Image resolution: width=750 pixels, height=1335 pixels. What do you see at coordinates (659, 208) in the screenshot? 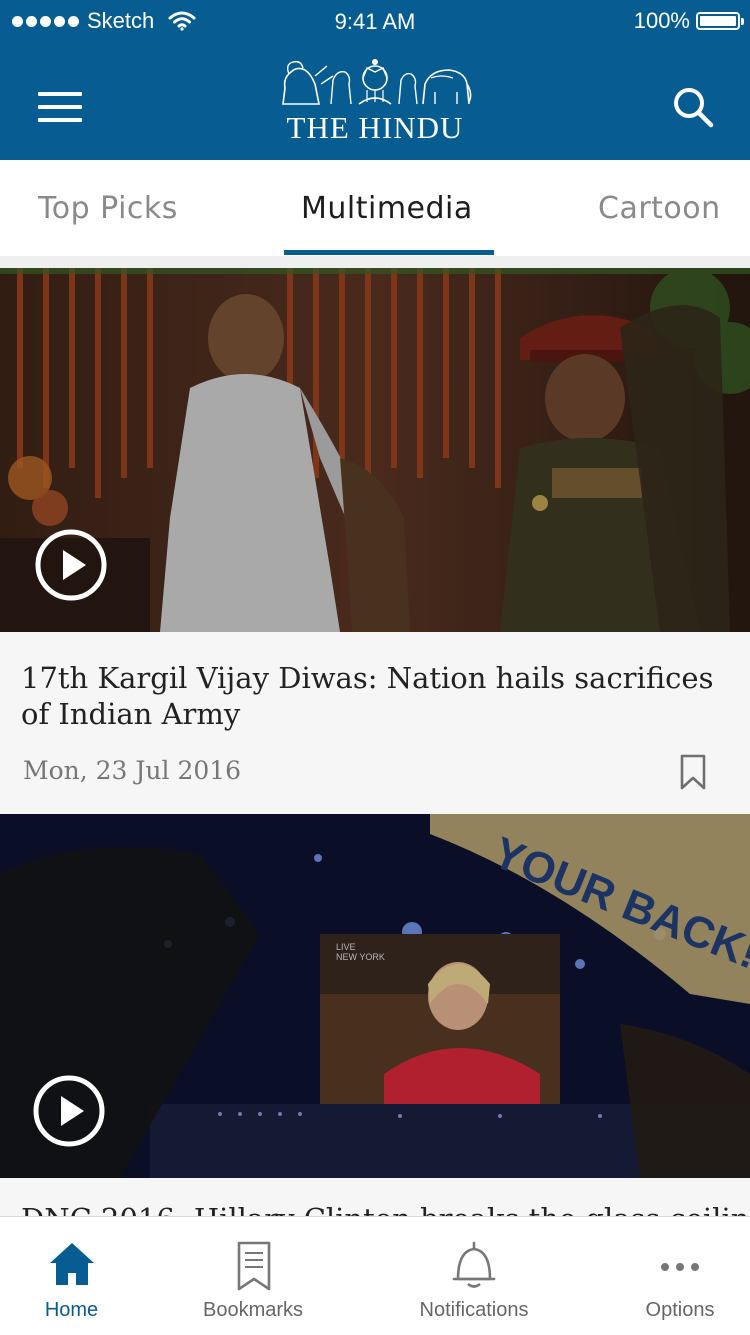
I see `tab-cartoon: Cartoon` at bounding box center [659, 208].